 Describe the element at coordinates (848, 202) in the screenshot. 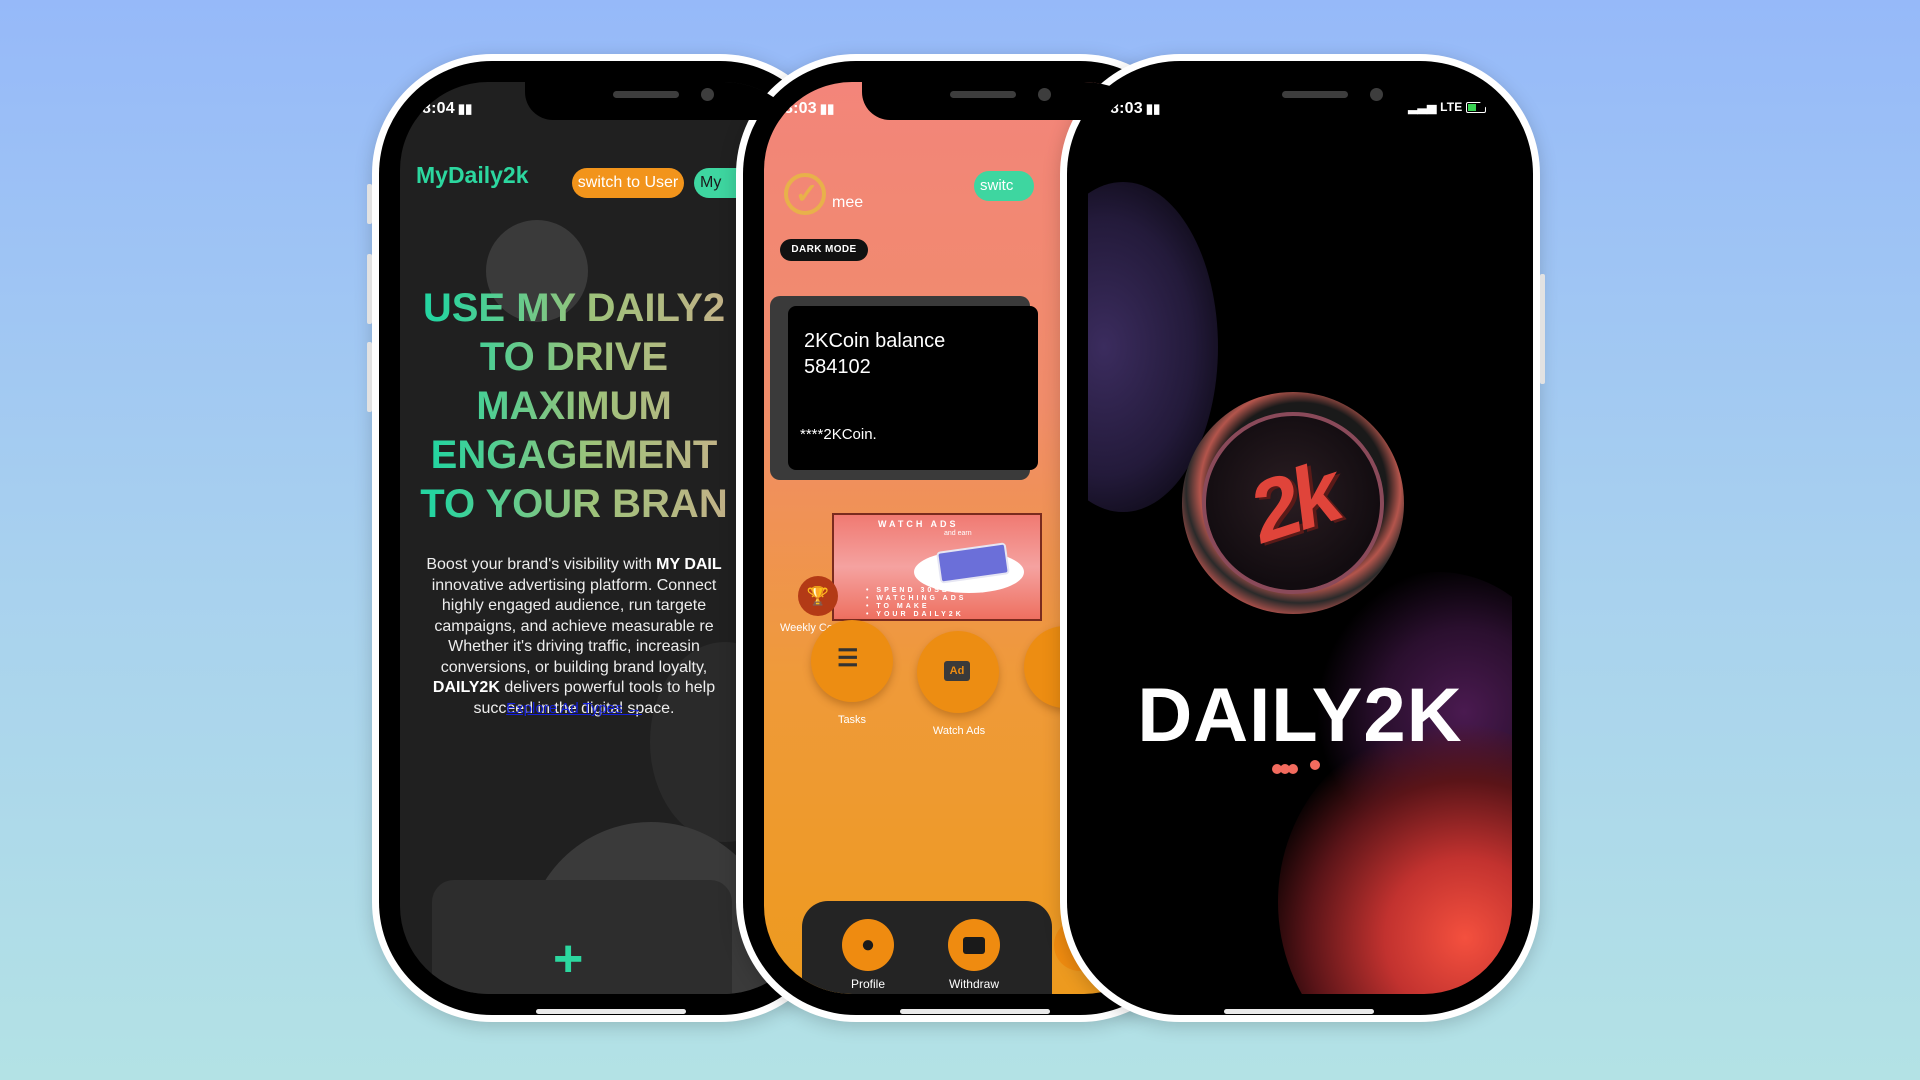

I see `username: mee` at that location.